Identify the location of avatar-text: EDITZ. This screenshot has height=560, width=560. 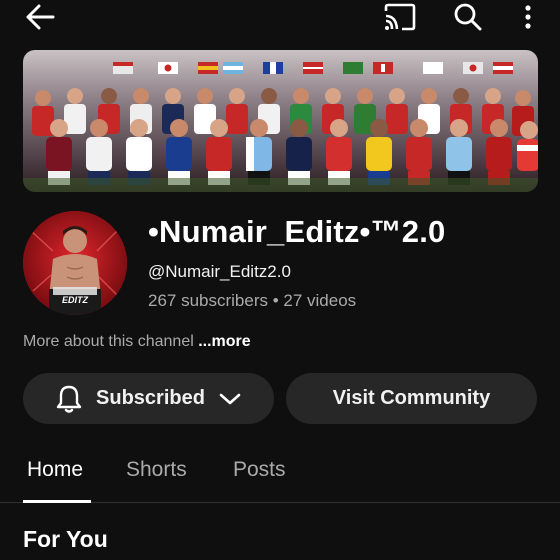
(75, 300).